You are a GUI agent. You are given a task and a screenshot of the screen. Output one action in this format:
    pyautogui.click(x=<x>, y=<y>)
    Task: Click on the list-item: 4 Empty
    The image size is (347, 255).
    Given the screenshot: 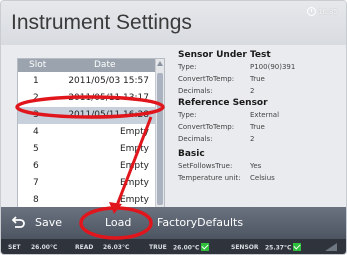 What is the action you would take?
    pyautogui.click(x=87, y=132)
    